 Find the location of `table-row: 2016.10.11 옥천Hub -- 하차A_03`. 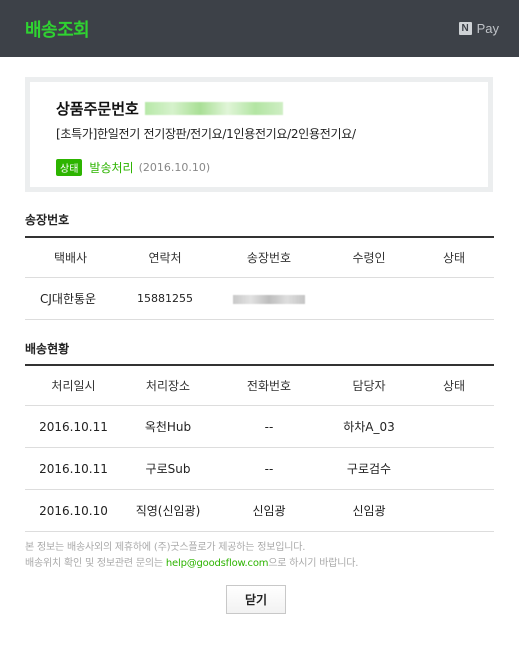

table-row: 2016.10.11 옥천Hub -- 하차A_03 is located at coordinates (259, 426).